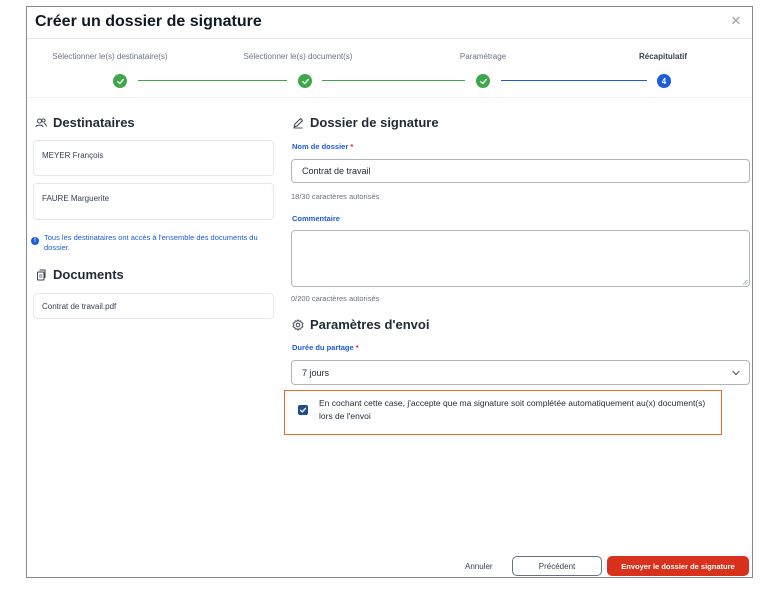 This screenshot has height=589, width=775. What do you see at coordinates (120, 81) in the screenshot?
I see `step-1-check-icon` at bounding box center [120, 81].